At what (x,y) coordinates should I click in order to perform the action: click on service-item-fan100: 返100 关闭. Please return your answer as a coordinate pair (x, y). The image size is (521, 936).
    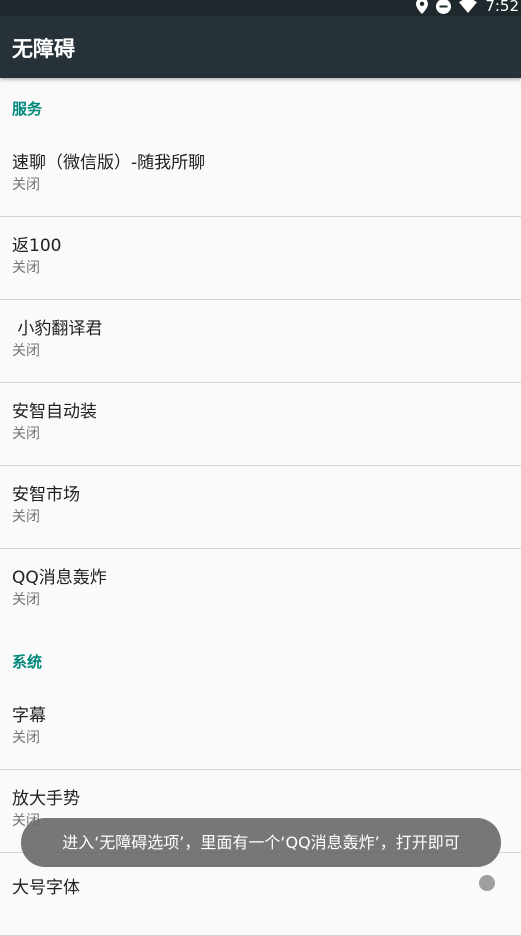
    Looking at the image, I should click on (260, 258).